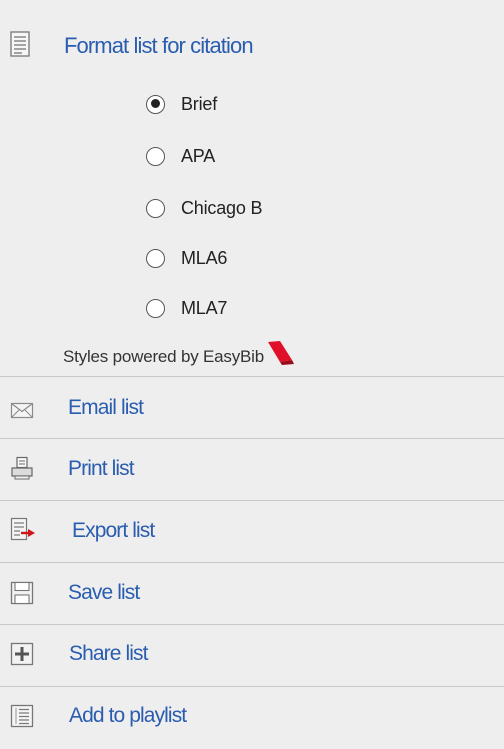  Describe the element at coordinates (22, 654) in the screenshot. I see `plus-box-icon` at that location.